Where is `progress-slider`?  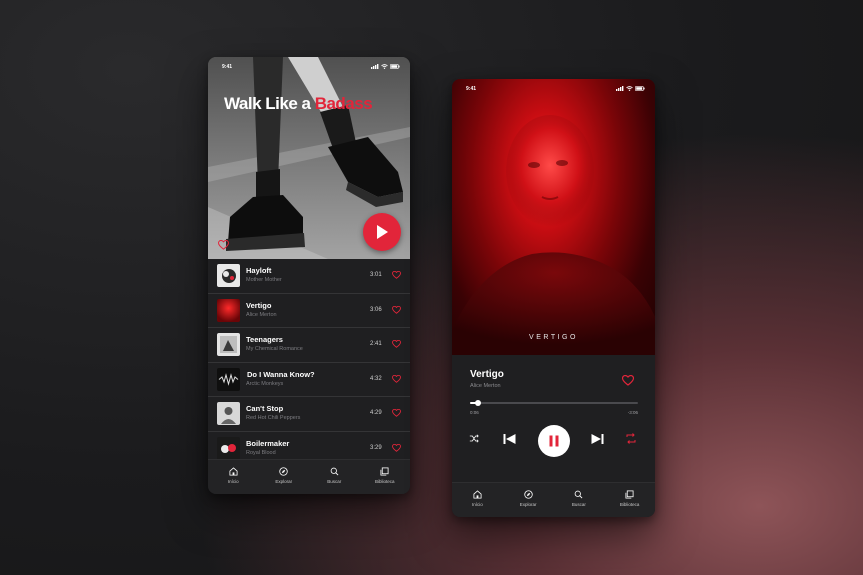
progress-slider is located at coordinates (554, 403).